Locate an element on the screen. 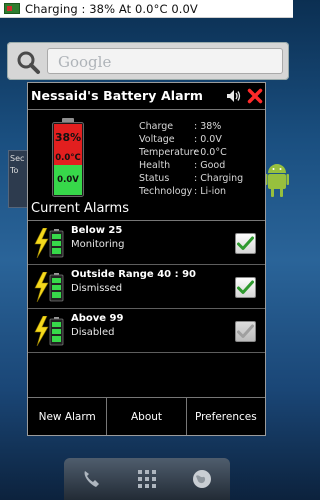 This screenshot has height=500, width=320. battery-percent: 38% is located at coordinates (68, 137).